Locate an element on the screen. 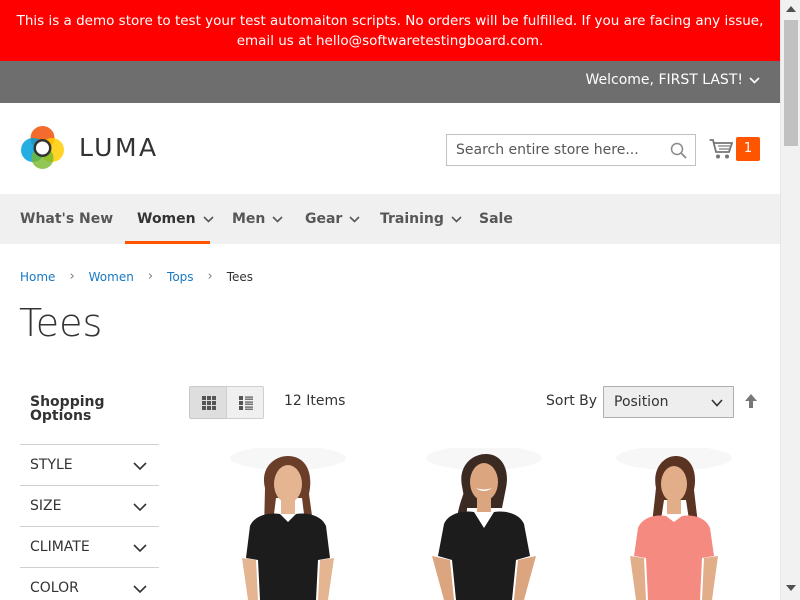 The height and width of the screenshot is (600, 800). welcome-account-menu: Welcome, FIRST LAST! is located at coordinates (673, 80).